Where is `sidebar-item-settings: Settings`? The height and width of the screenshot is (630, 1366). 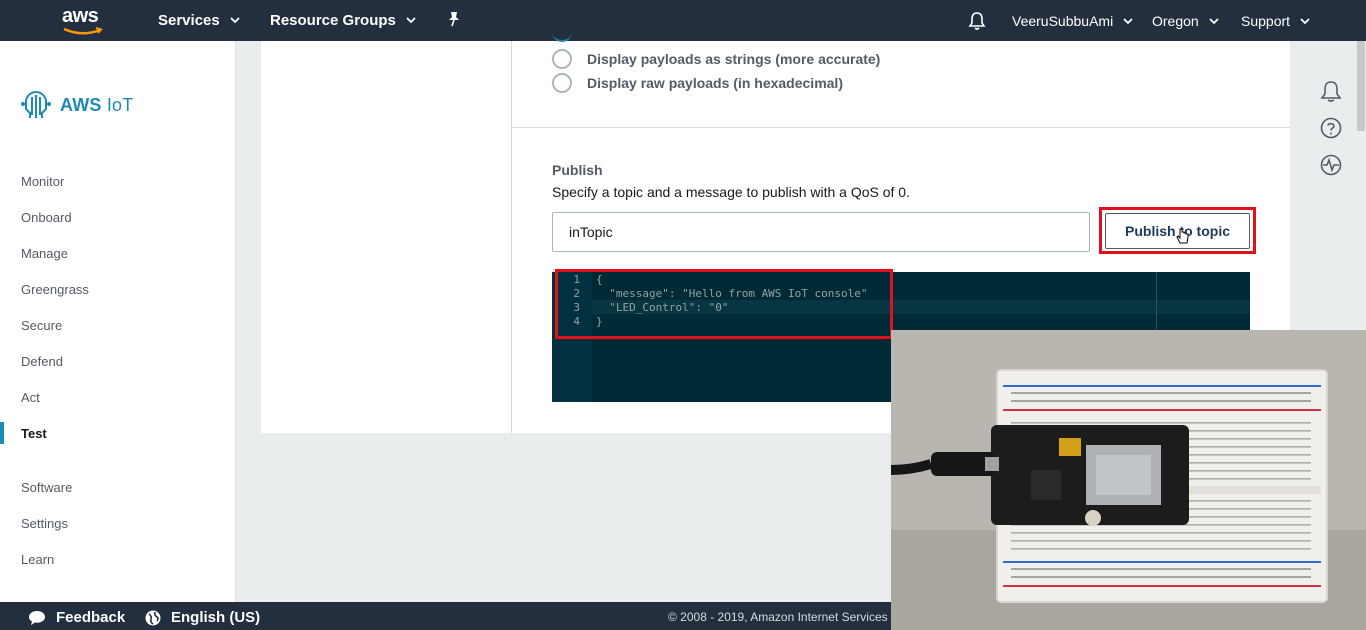
sidebar-item-settings: Settings is located at coordinates (44, 523).